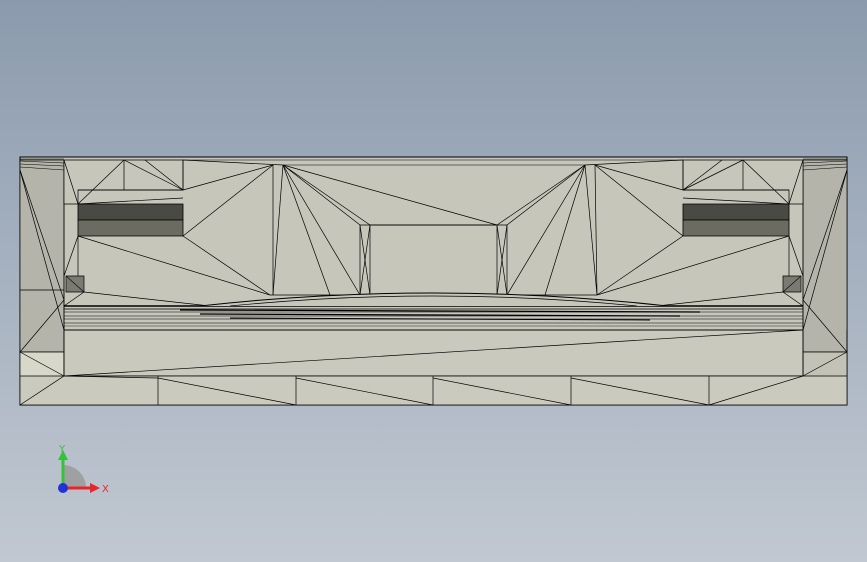  Describe the element at coordinates (736, 212) in the screenshot. I see `right-slot` at that location.